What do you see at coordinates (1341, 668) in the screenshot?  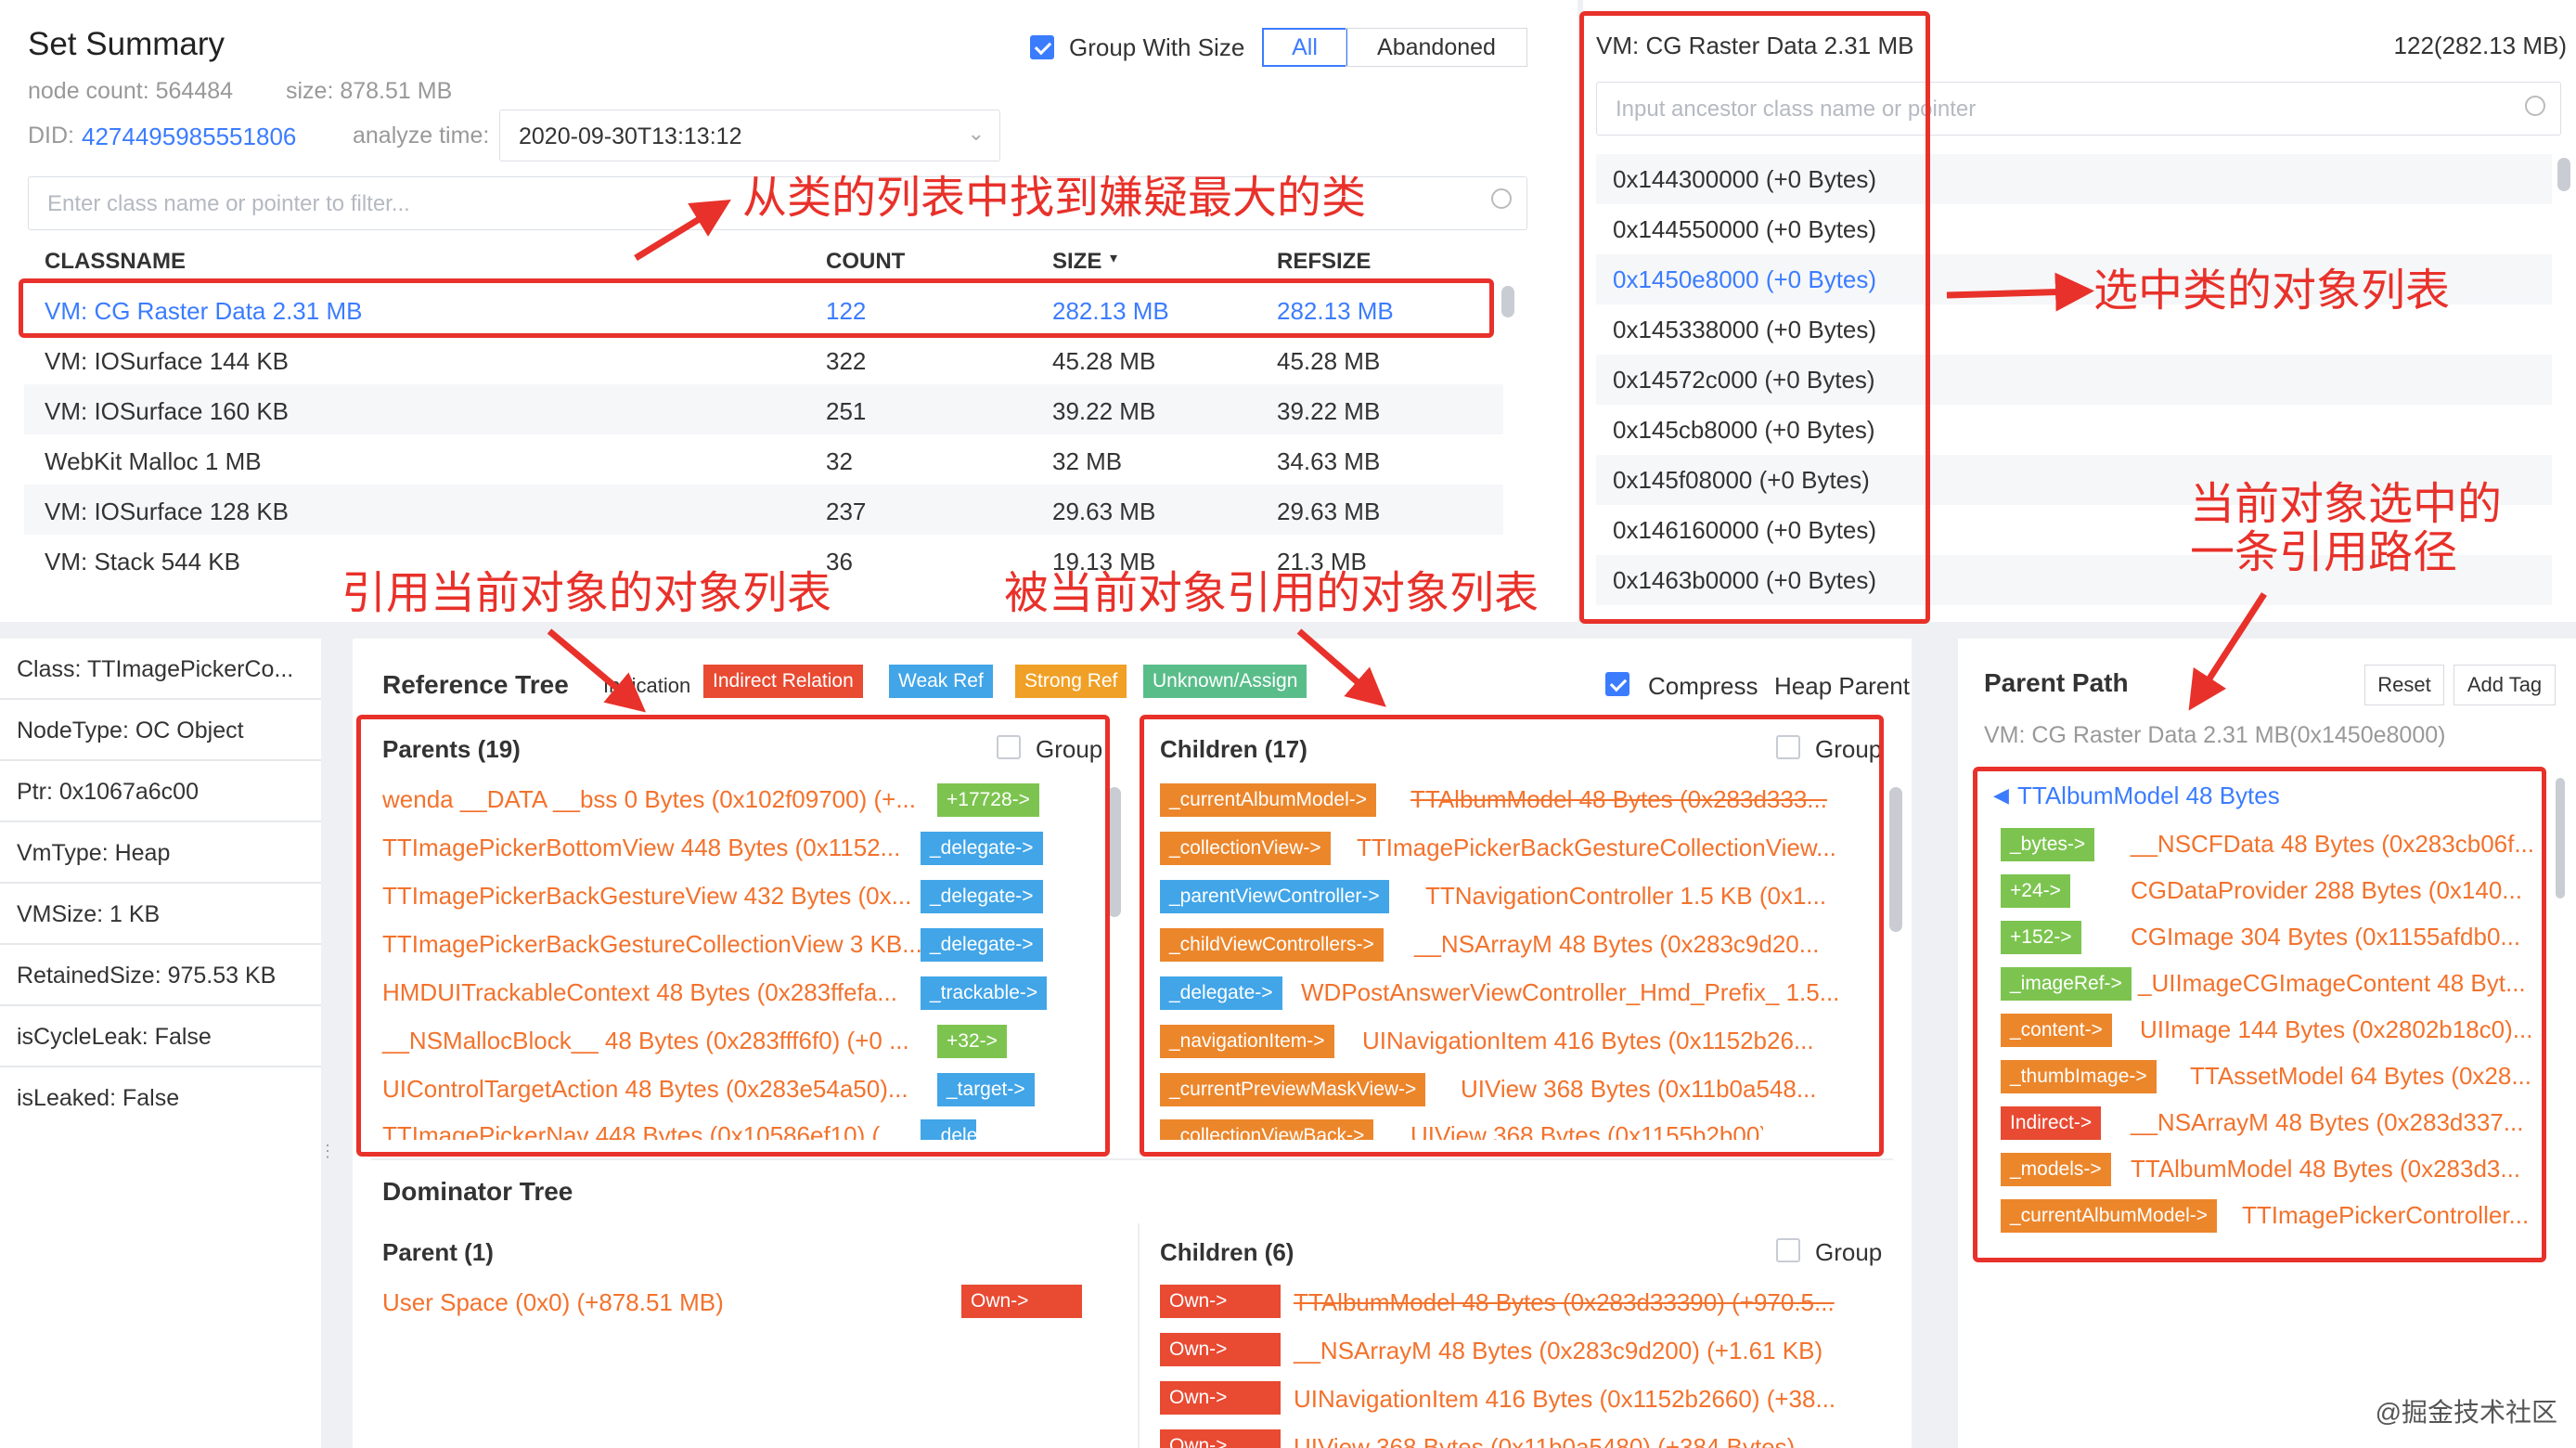 I see `arrow-referenced` at bounding box center [1341, 668].